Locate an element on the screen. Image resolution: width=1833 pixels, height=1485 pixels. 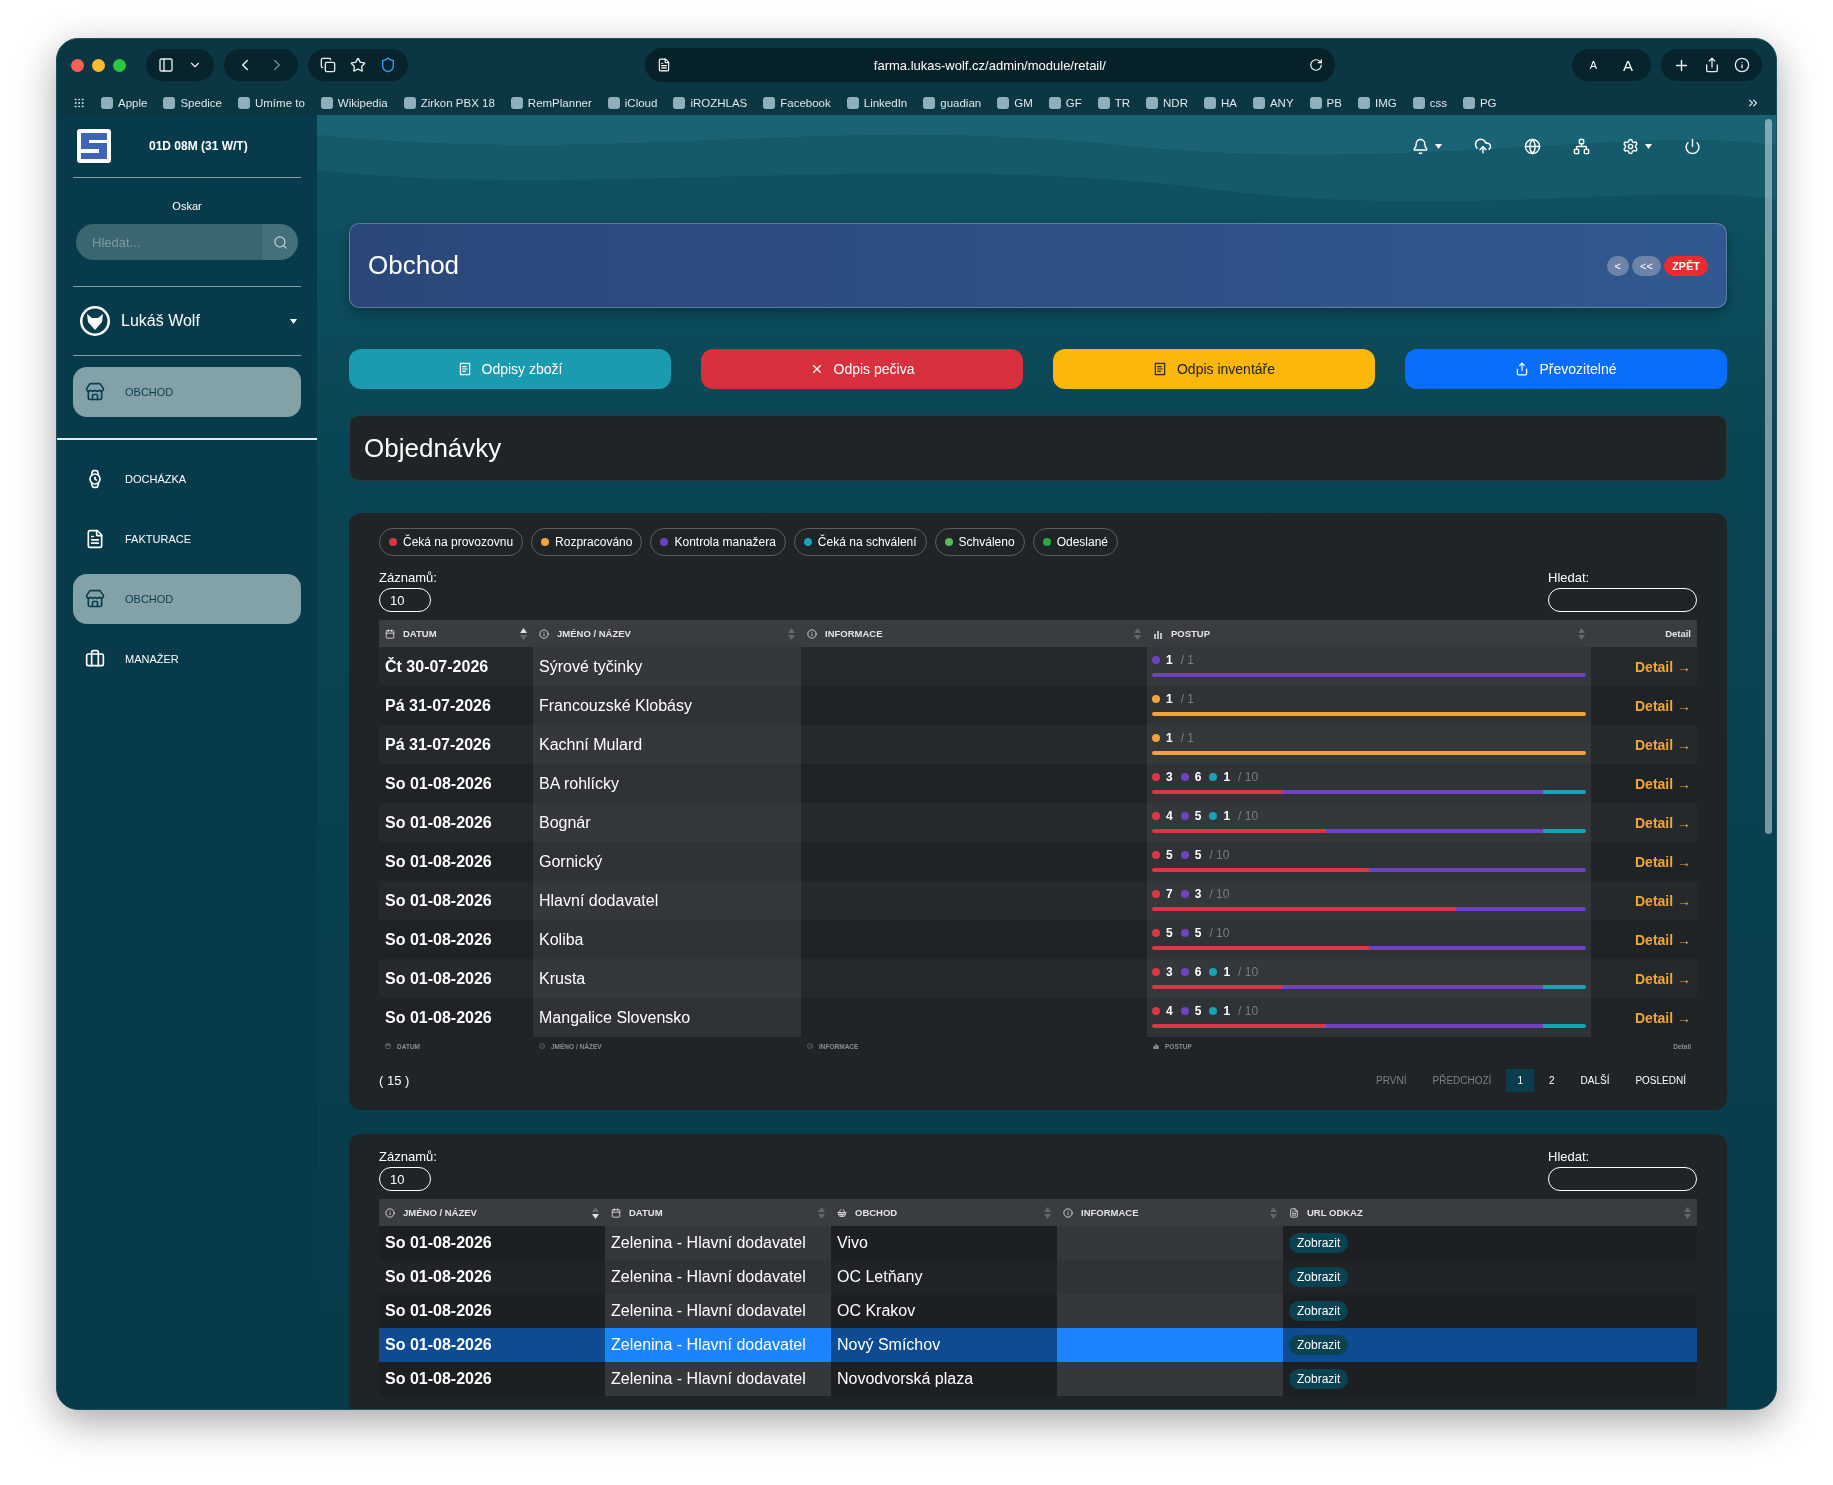
bookmark-link: PG is located at coordinates (1479, 103).